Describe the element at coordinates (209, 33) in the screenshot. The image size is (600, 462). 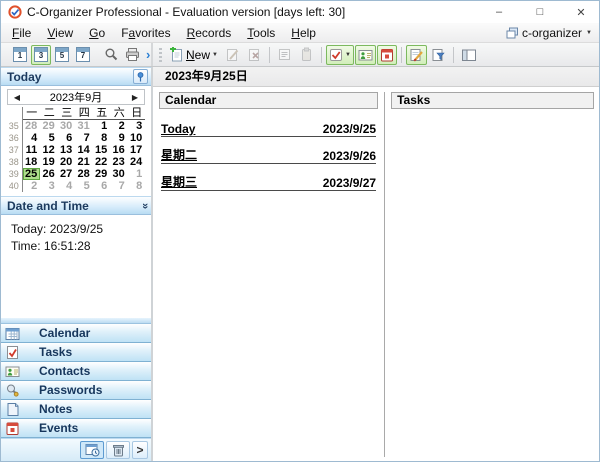
I see `menu-records: Records` at that location.